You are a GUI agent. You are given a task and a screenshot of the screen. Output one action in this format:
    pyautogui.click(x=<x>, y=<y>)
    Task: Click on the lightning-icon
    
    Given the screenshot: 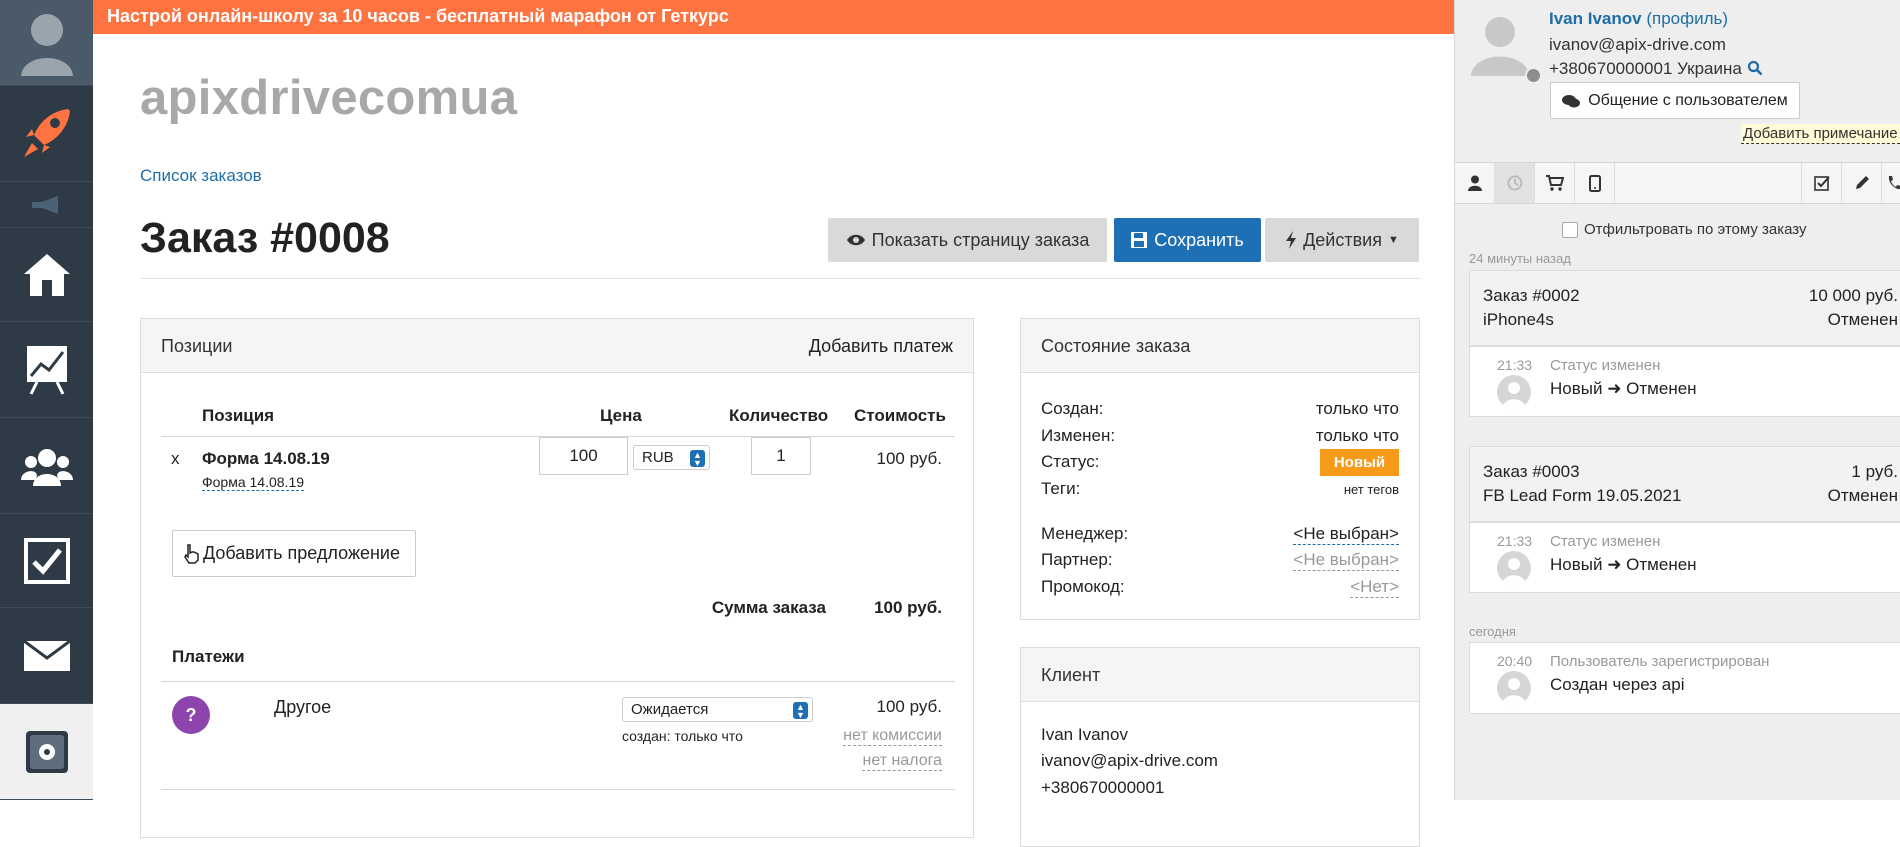 What is the action you would take?
    pyautogui.click(x=1291, y=240)
    